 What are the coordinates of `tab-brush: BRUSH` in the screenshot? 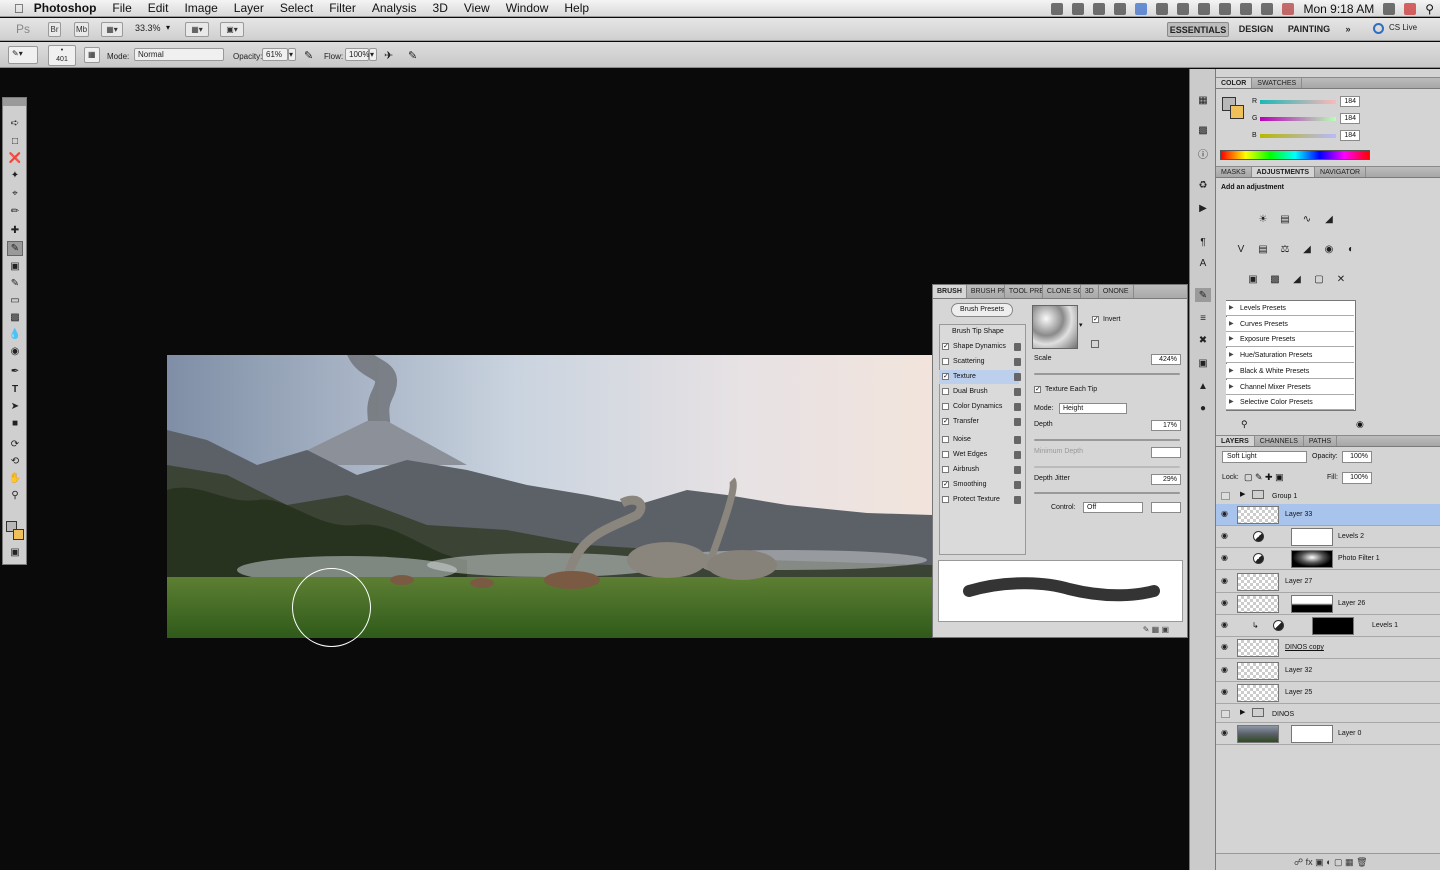 It's located at (950, 291).